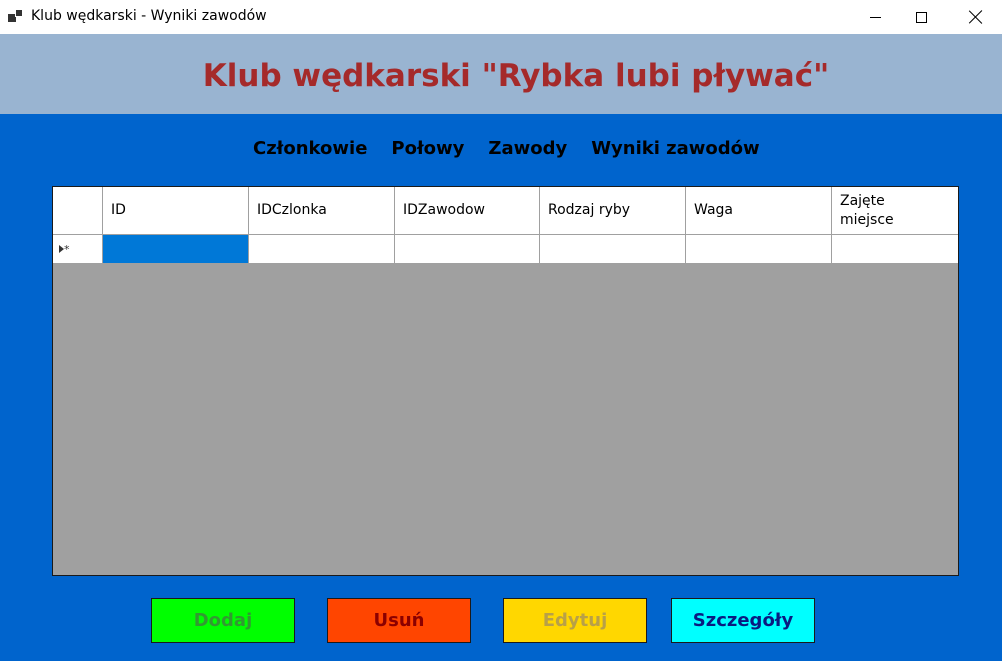  I want to click on header-banner: Klub wędkarski "Rybka lubi pływać", so click(501, 74).